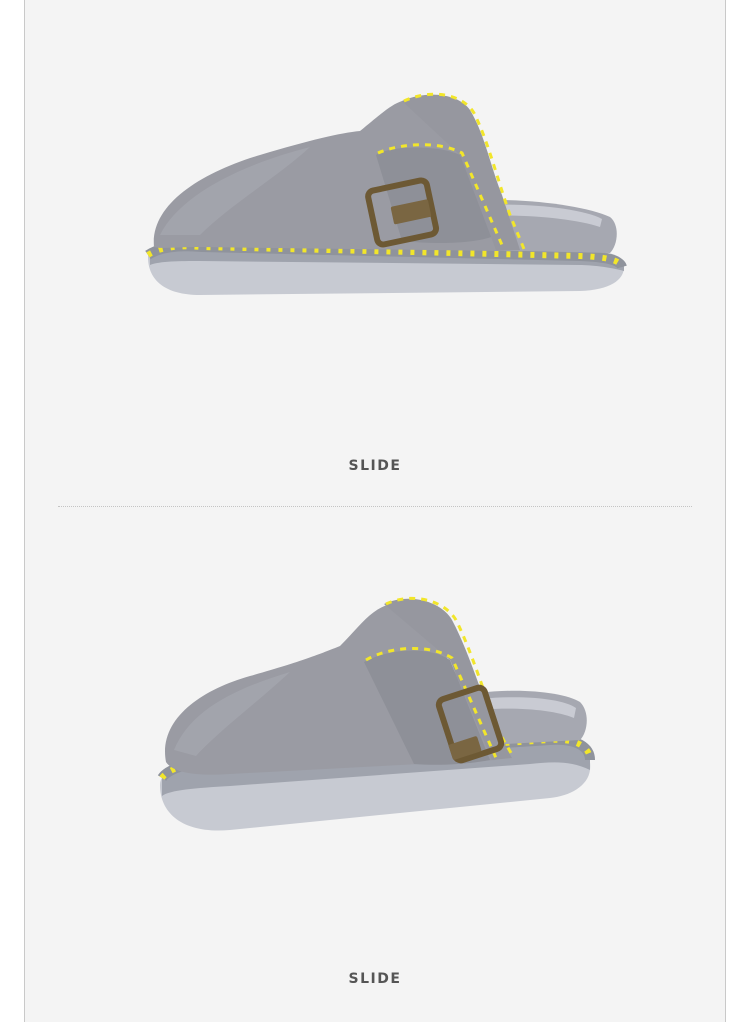 The image size is (750, 1022). I want to click on product-image-slide-side, so click(386, 193).